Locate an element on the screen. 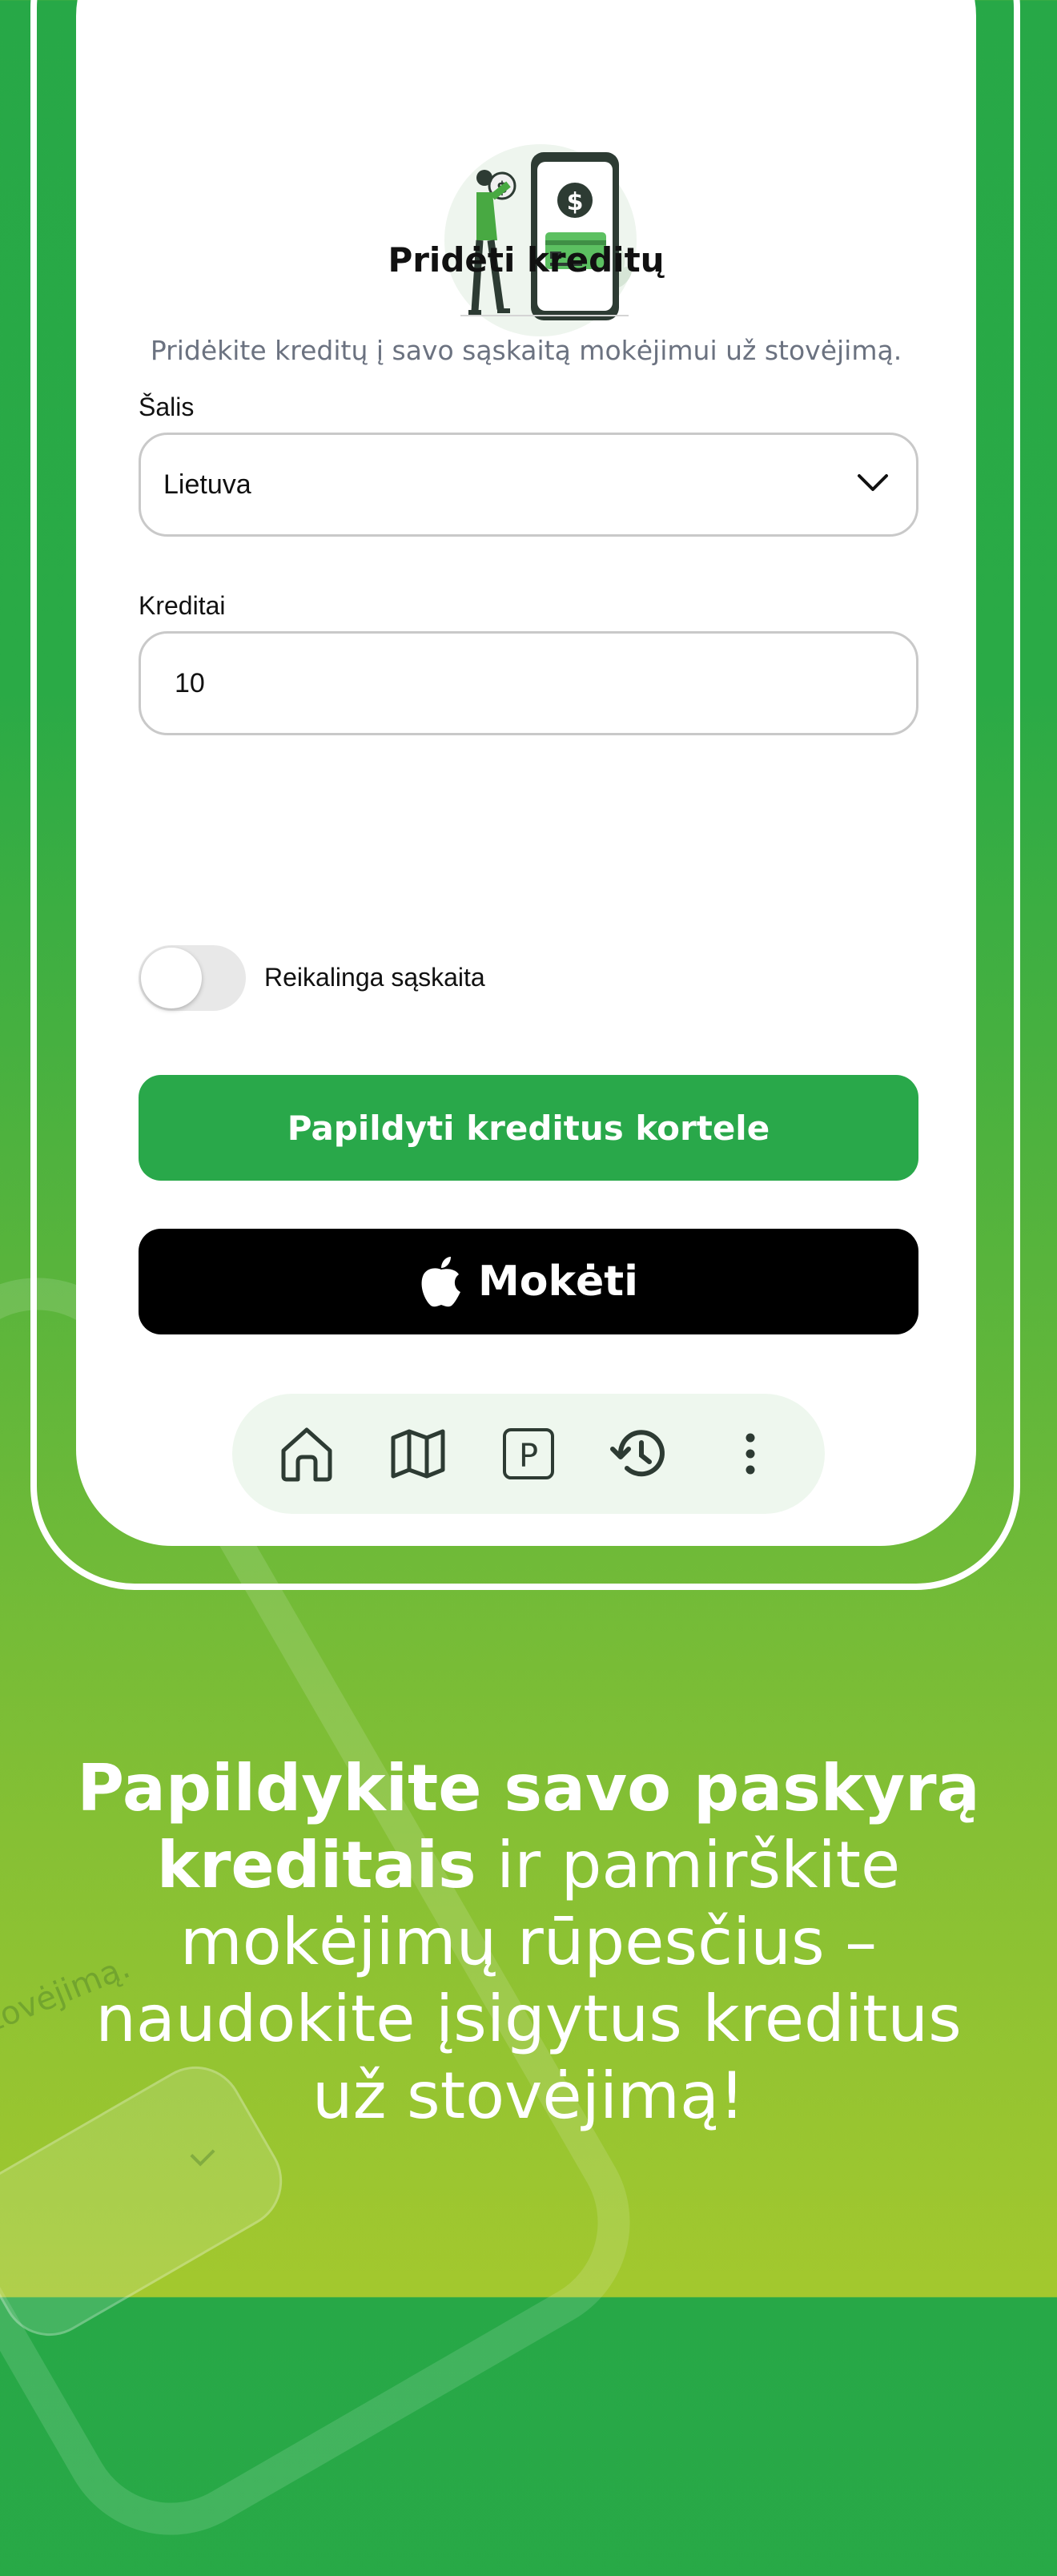 Image resolution: width=1057 pixels, height=2576 pixels. credits-input: 10 is located at coordinates (528, 683).